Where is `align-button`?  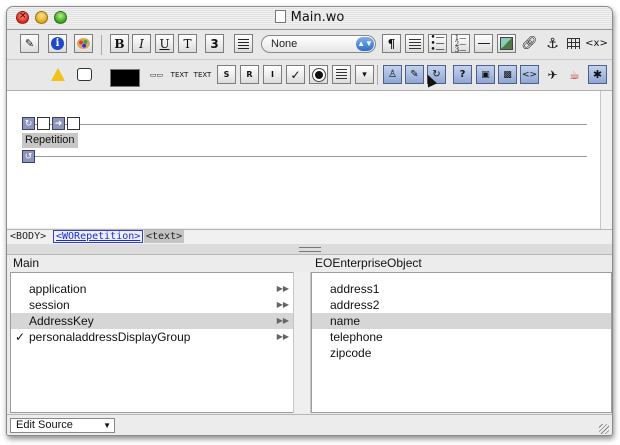 align-button is located at coordinates (243, 43).